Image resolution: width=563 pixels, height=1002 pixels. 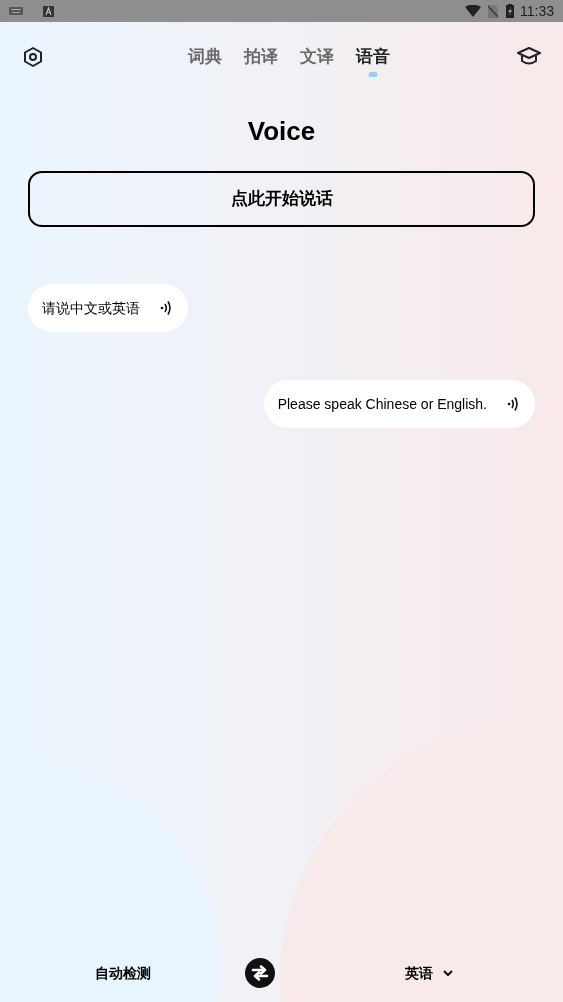 I want to click on message-text: 请说中文或英语, so click(x=91, y=308).